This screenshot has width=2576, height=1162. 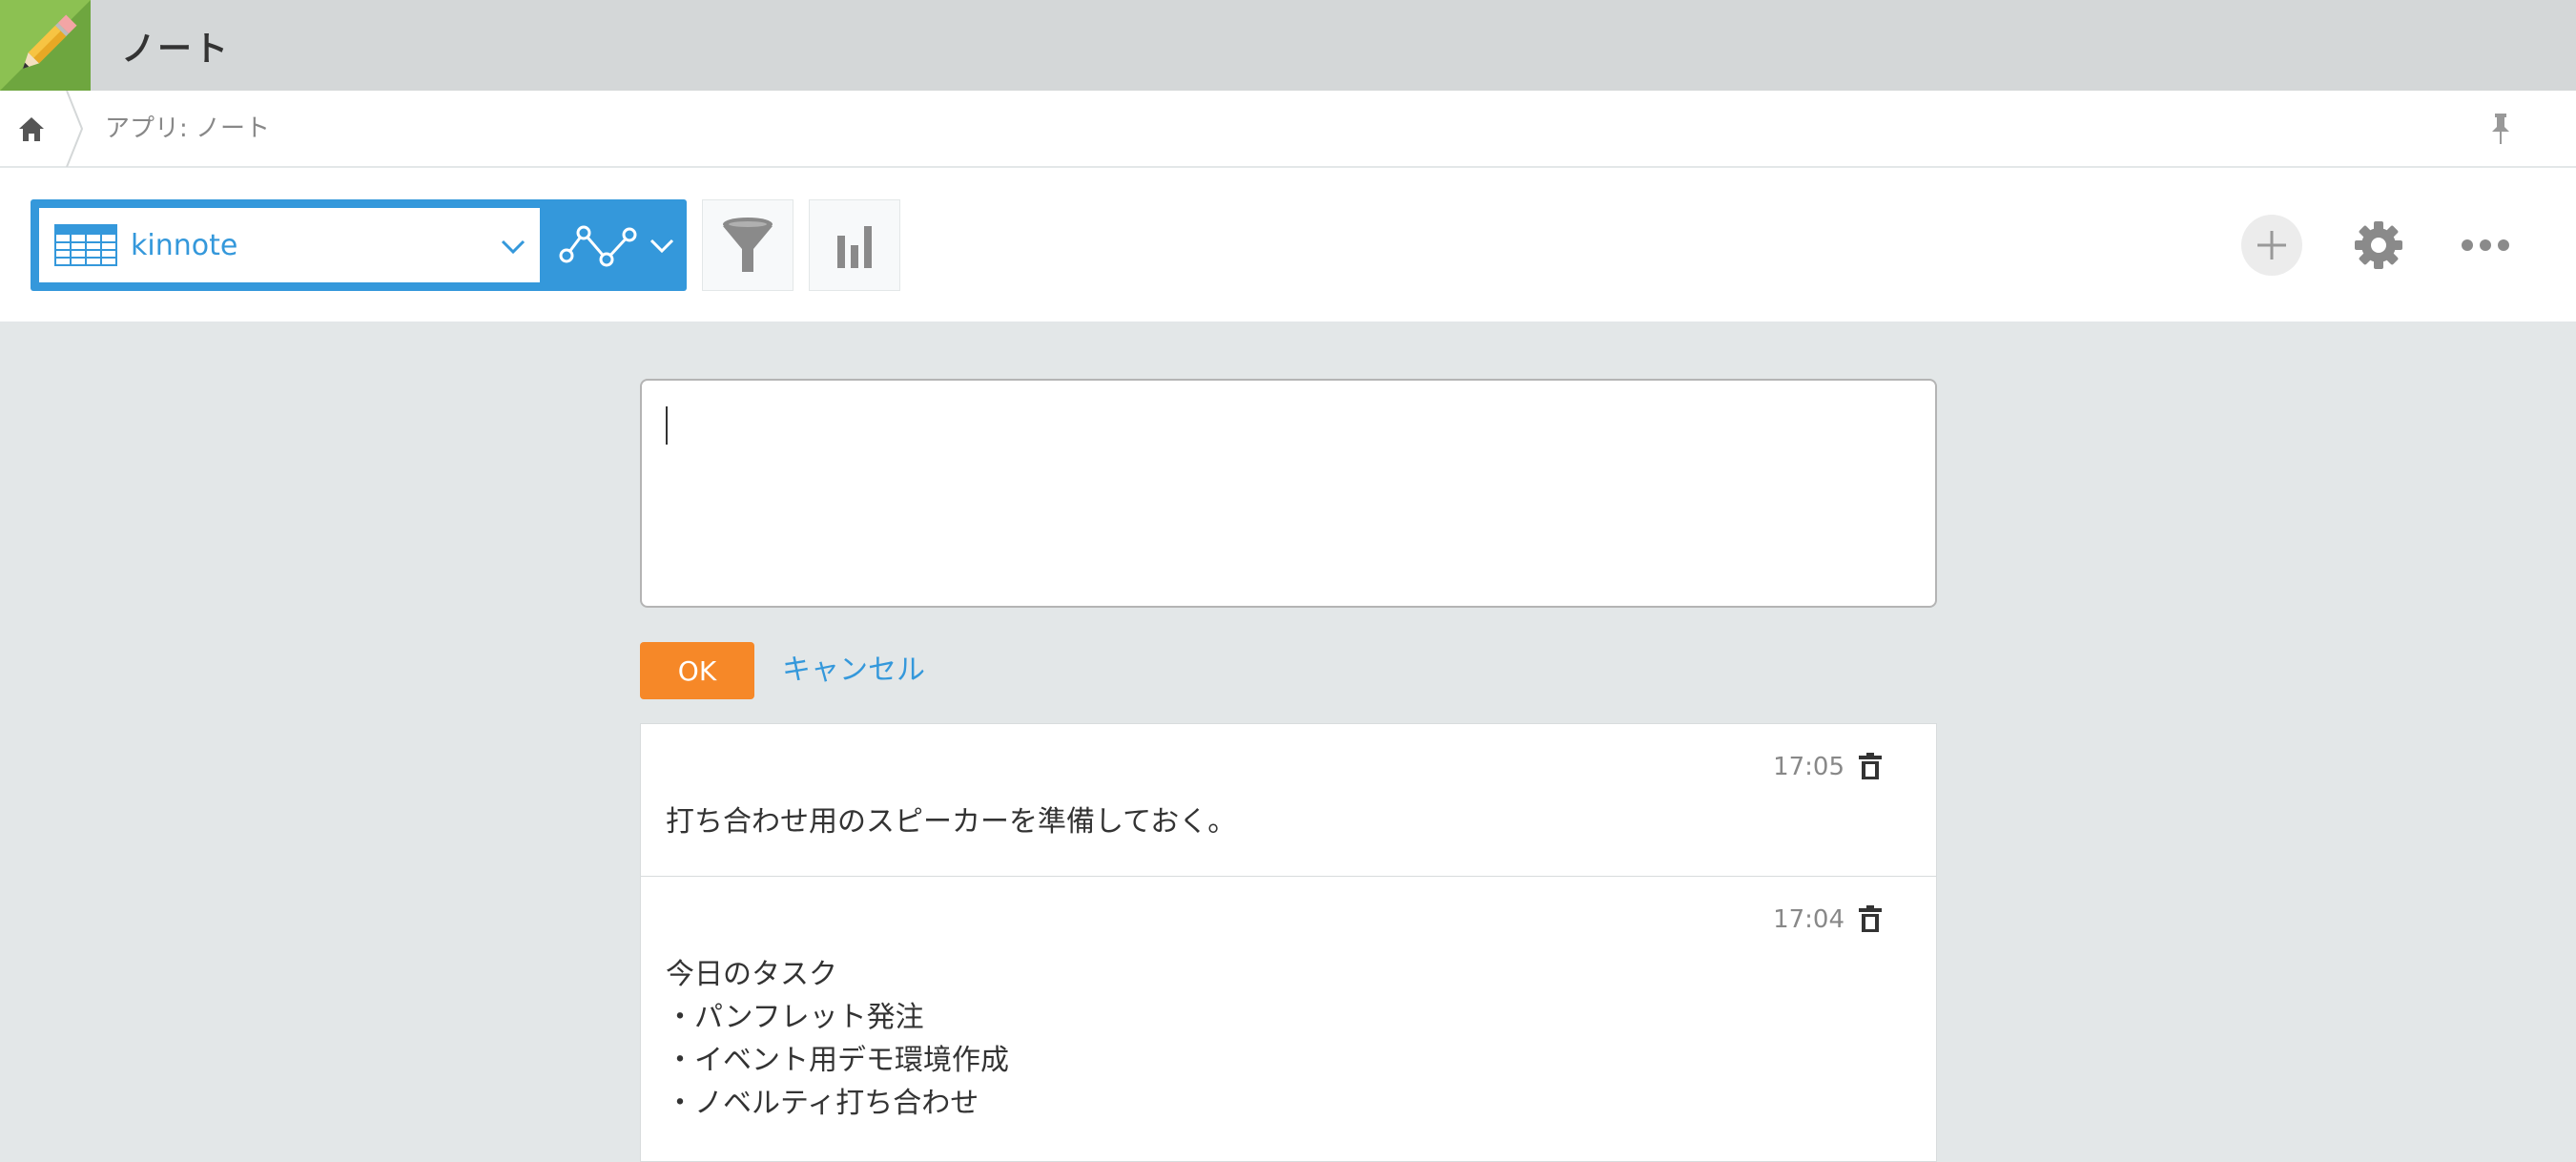 What do you see at coordinates (1808, 919) in the screenshot?
I see `note-time: 17:04` at bounding box center [1808, 919].